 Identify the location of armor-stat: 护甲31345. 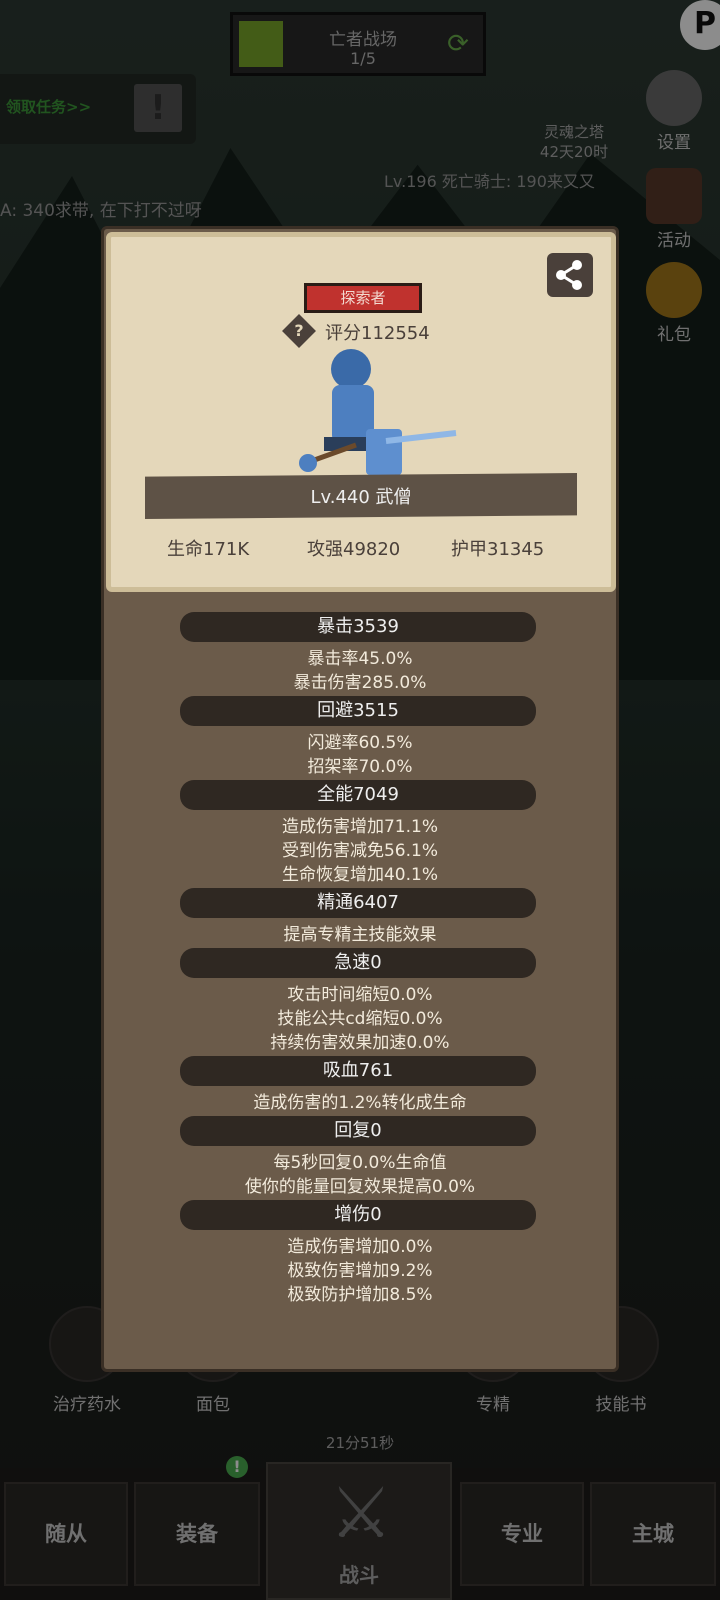
(498, 549).